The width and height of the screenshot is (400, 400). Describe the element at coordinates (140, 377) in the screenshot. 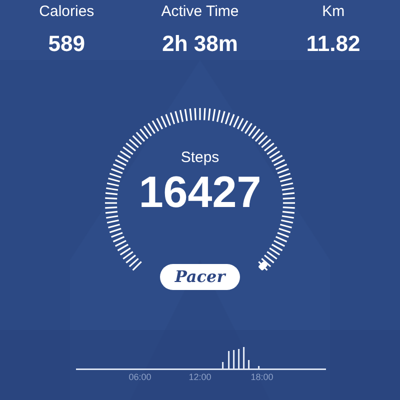

I see `time-axis-label: 06:00` at that location.